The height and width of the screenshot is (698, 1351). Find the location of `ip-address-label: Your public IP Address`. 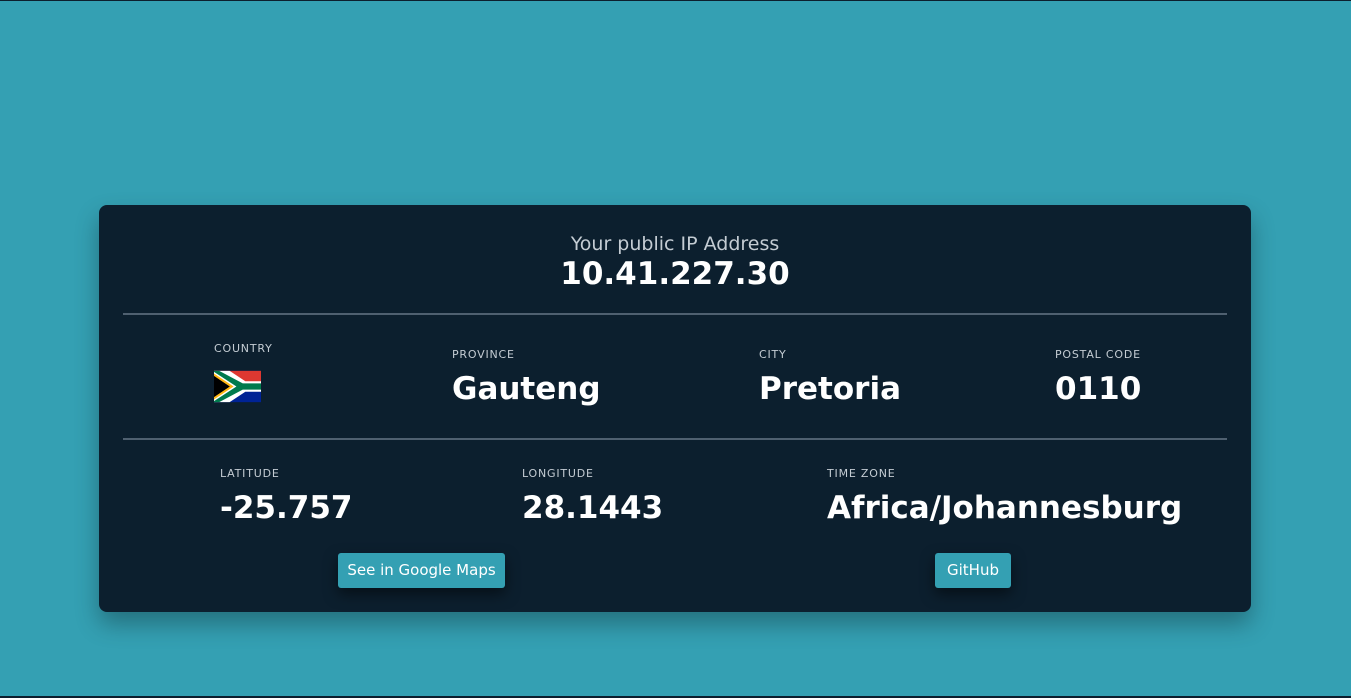

ip-address-label: Your public IP Address is located at coordinates (675, 244).